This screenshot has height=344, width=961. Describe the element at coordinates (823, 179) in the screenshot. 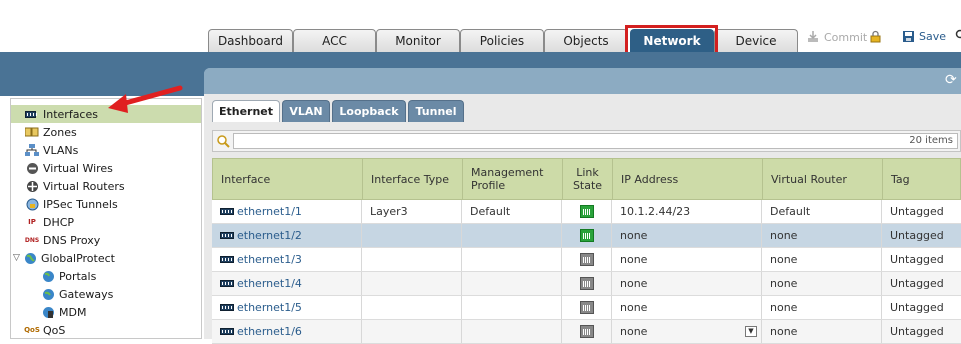

I see `column-header-virtual-router: Virtual Router` at that location.